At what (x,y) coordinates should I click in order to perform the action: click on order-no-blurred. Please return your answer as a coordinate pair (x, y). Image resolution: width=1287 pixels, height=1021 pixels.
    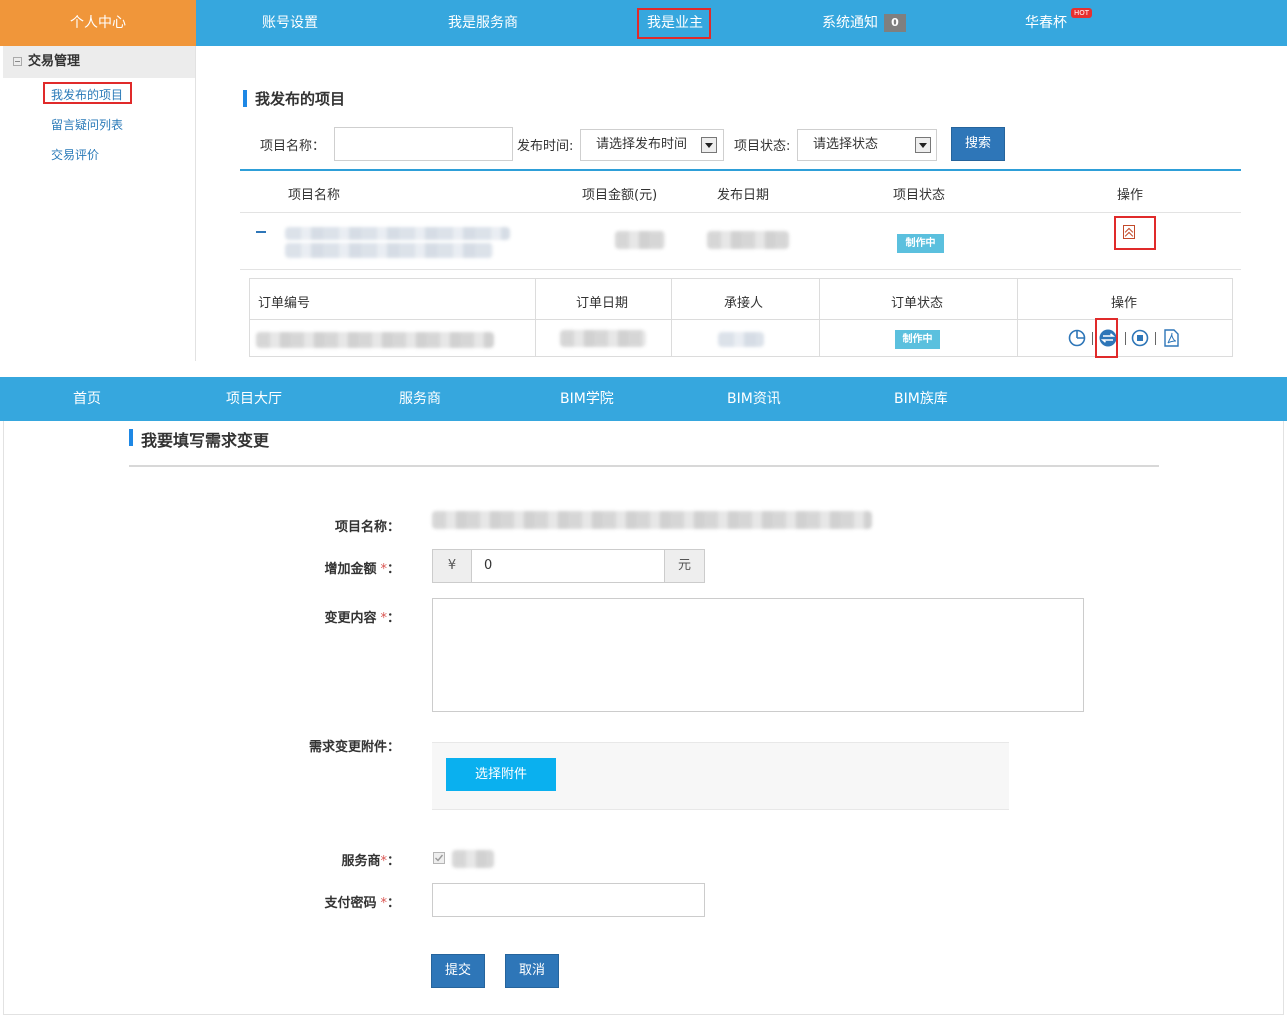
    Looking at the image, I should click on (375, 340).